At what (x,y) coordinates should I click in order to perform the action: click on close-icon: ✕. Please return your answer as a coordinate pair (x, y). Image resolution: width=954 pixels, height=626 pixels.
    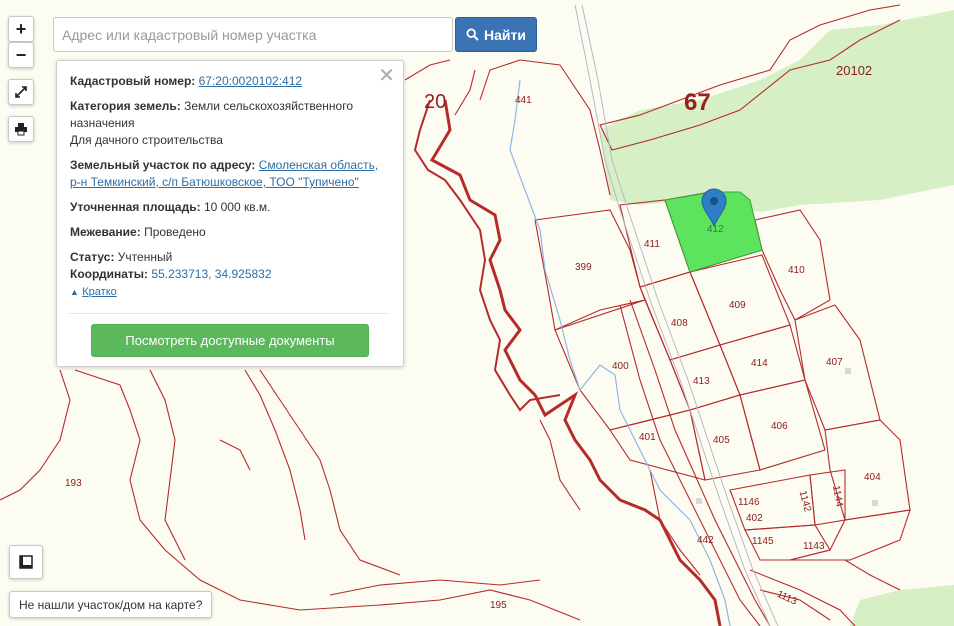
    Looking at the image, I should click on (386, 76).